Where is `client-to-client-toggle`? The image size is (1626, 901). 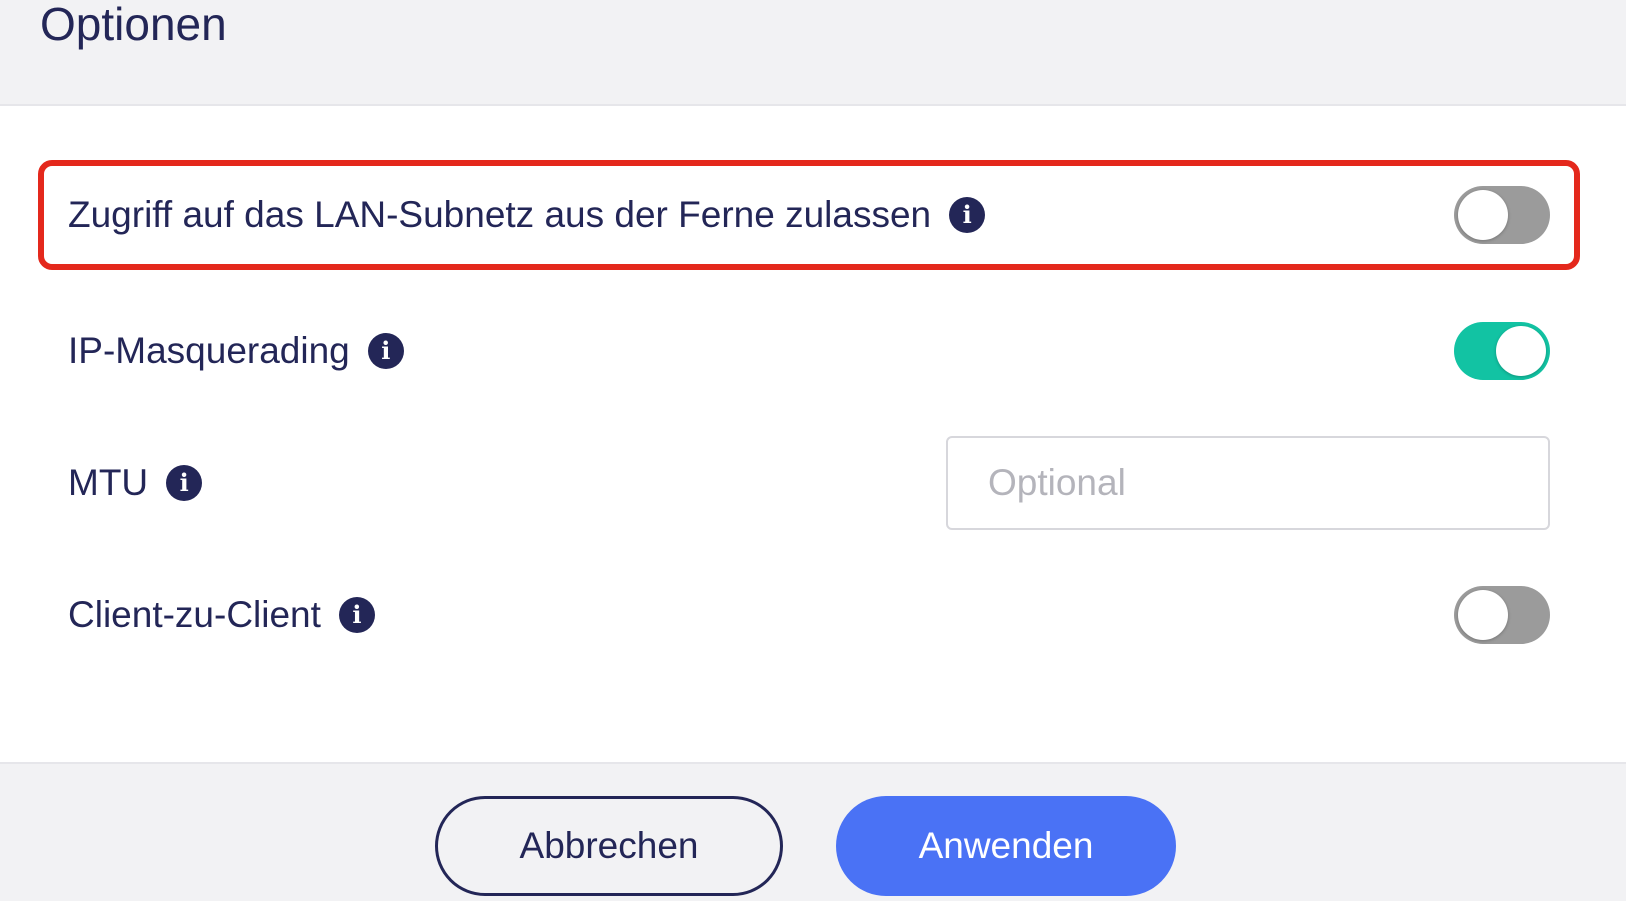 client-to-client-toggle is located at coordinates (1502, 615).